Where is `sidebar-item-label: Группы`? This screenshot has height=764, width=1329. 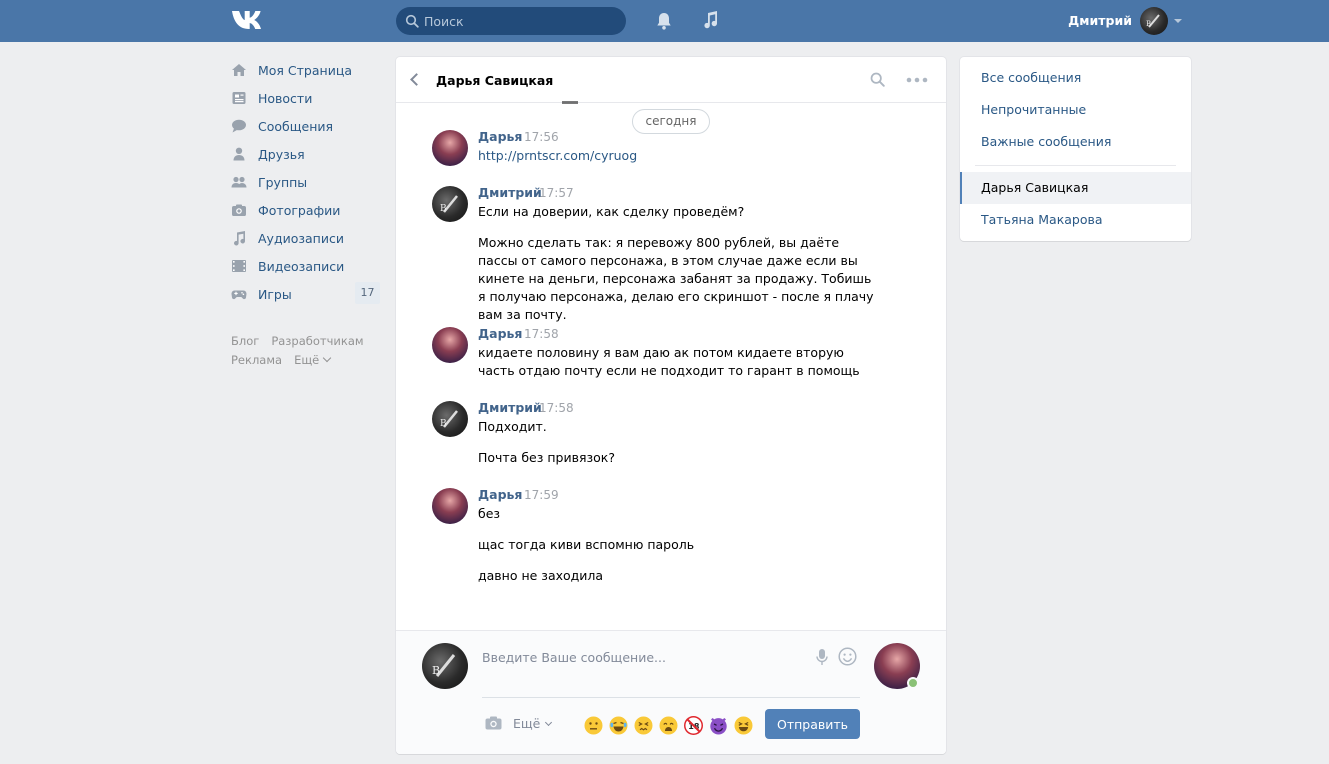
sidebar-item-label: Группы is located at coordinates (283, 182).